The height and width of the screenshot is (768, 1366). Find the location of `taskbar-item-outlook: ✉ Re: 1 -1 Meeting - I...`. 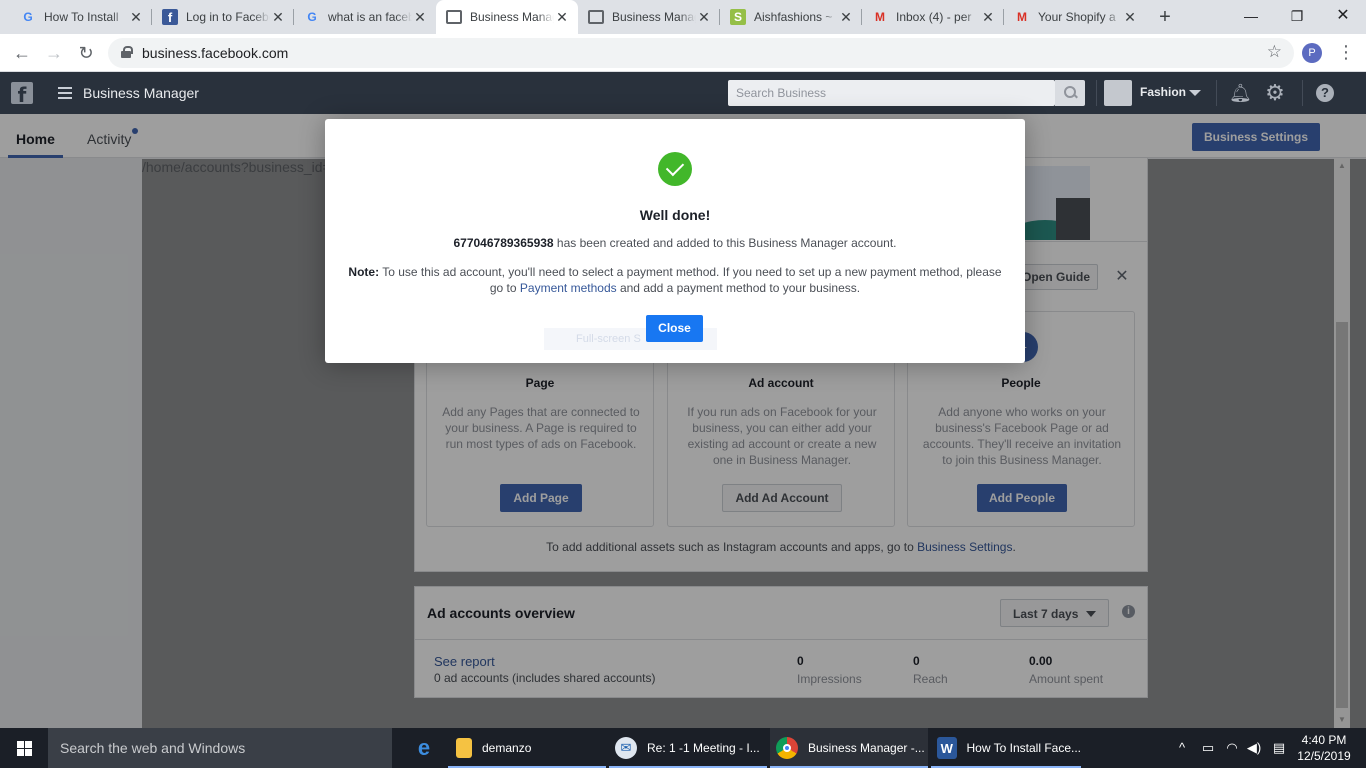

taskbar-item-outlook: ✉ Re: 1 -1 Meeting - I... is located at coordinates (688, 748).